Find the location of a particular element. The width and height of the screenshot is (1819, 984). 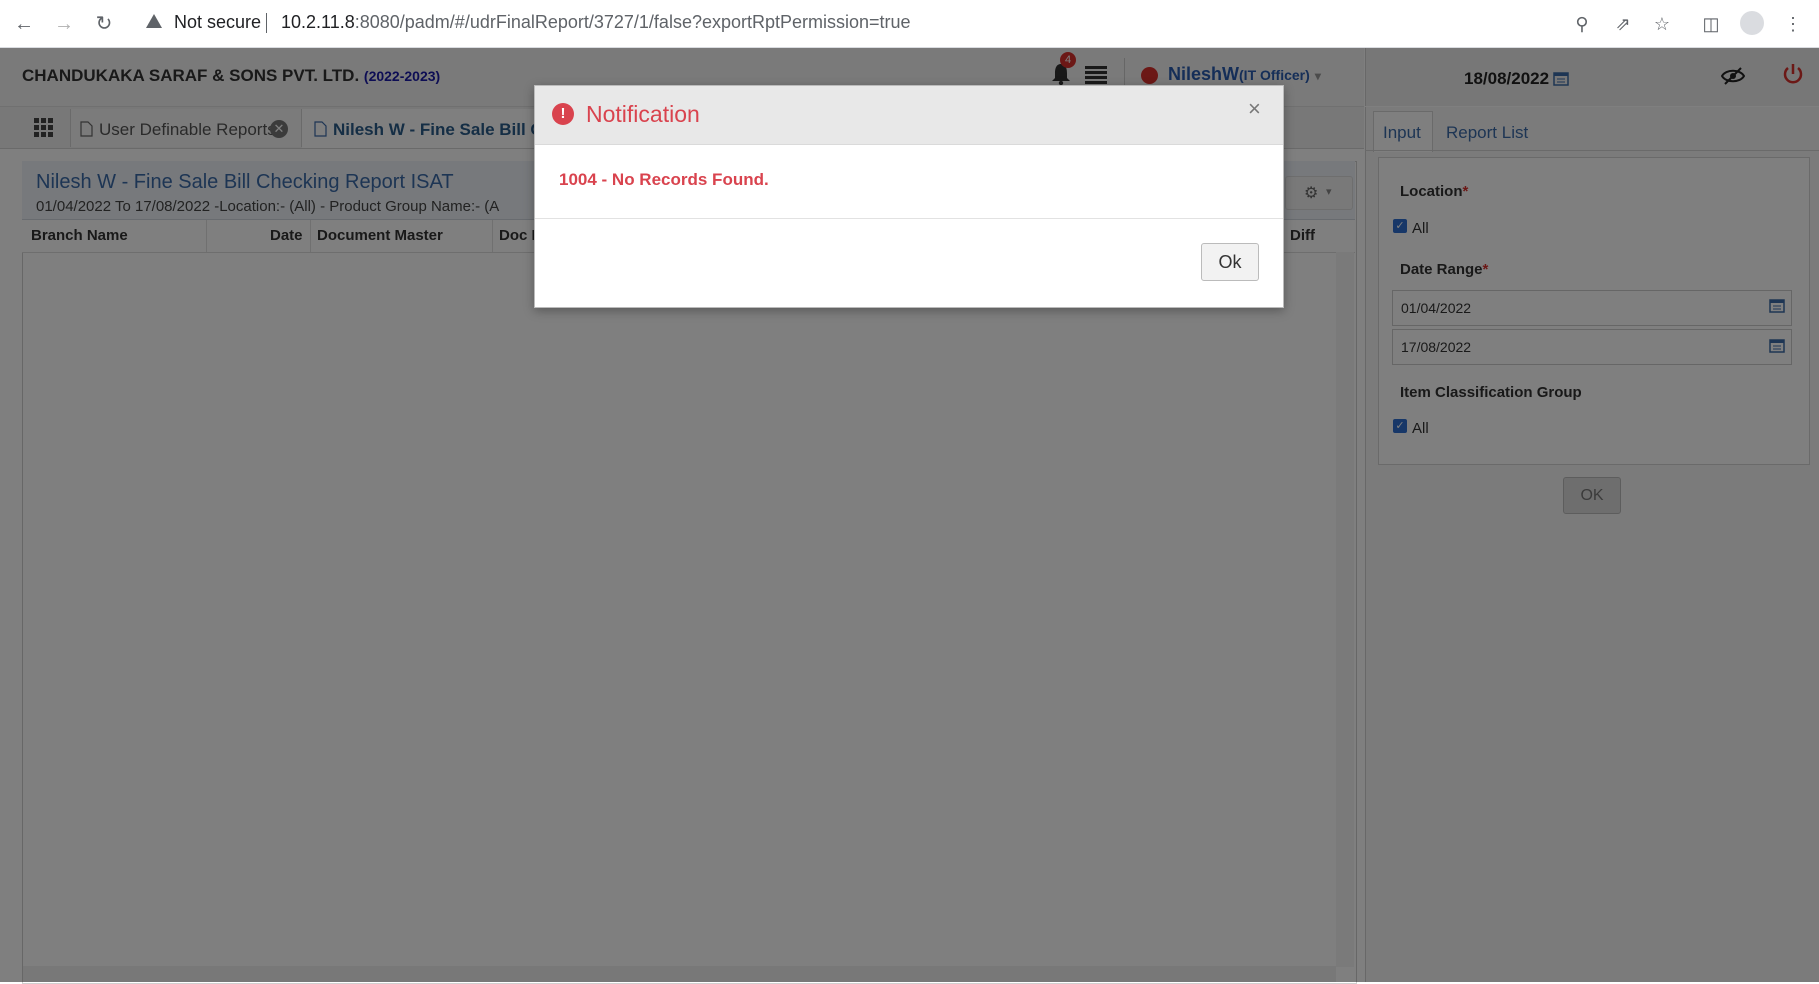

warning-icon is located at coordinates (154, 21).